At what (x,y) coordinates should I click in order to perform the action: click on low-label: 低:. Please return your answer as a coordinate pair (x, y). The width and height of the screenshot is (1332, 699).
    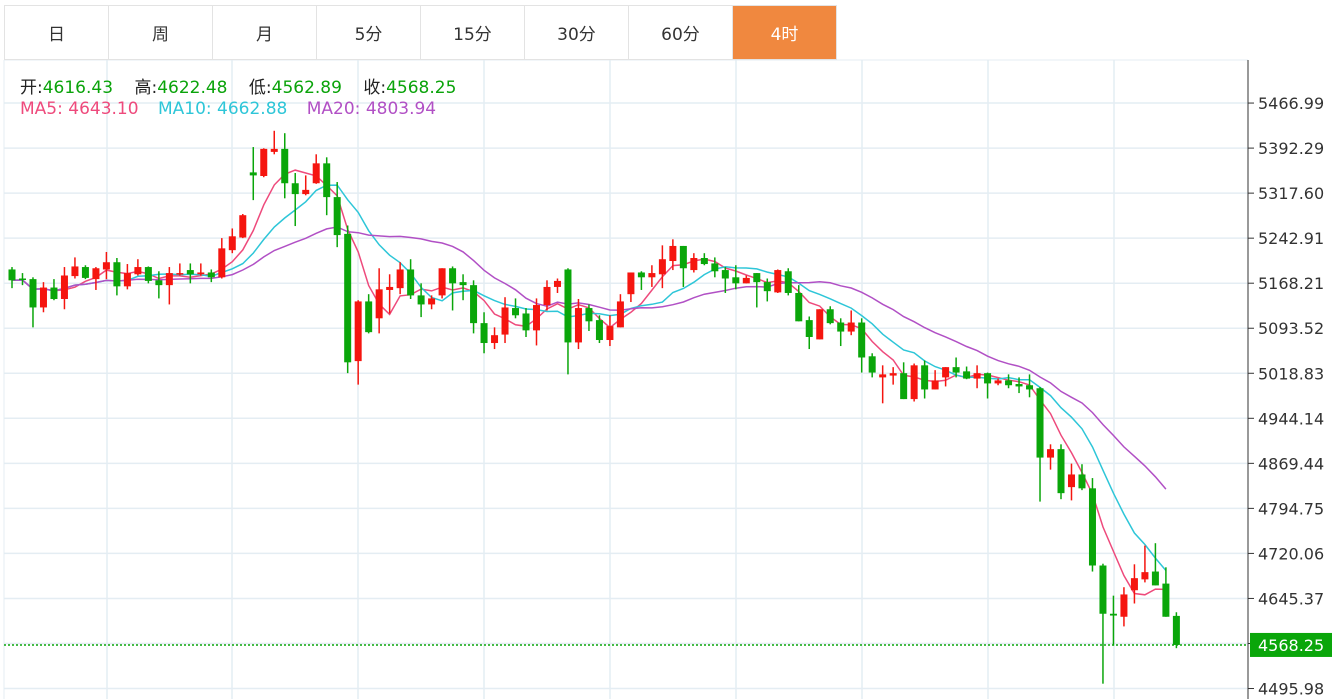
    Looking at the image, I should click on (260, 88).